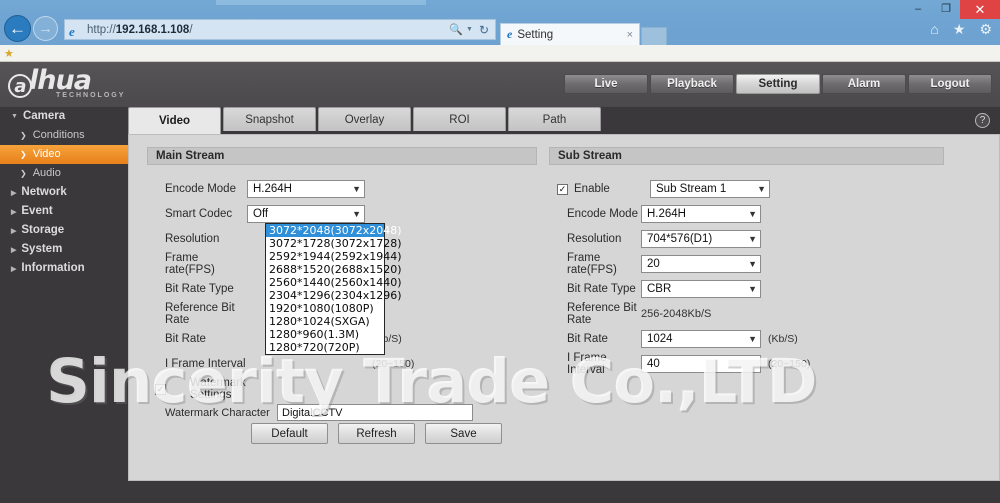 This screenshot has height=503, width=1000. What do you see at coordinates (456, 29) in the screenshot?
I see `search-icon: 🔍` at bounding box center [456, 29].